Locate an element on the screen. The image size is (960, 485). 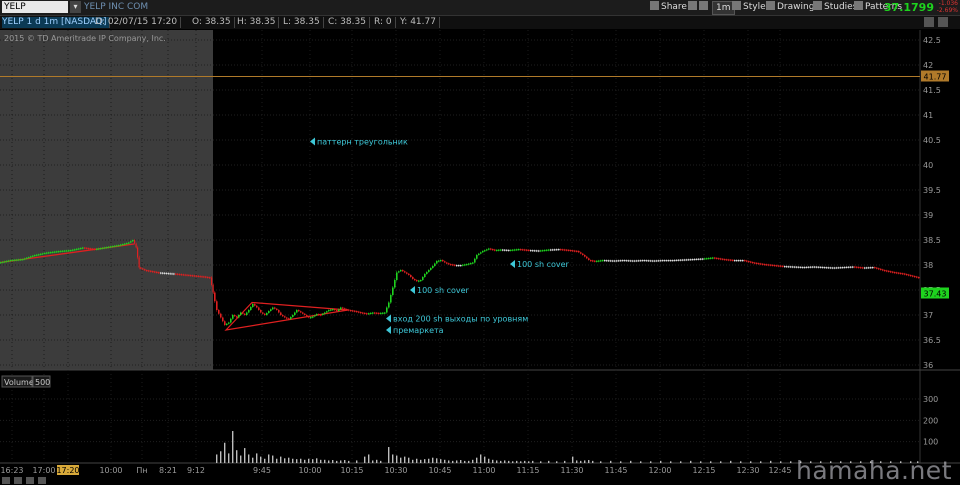
x-tick-label: 11:30 is located at coordinates (571, 470).